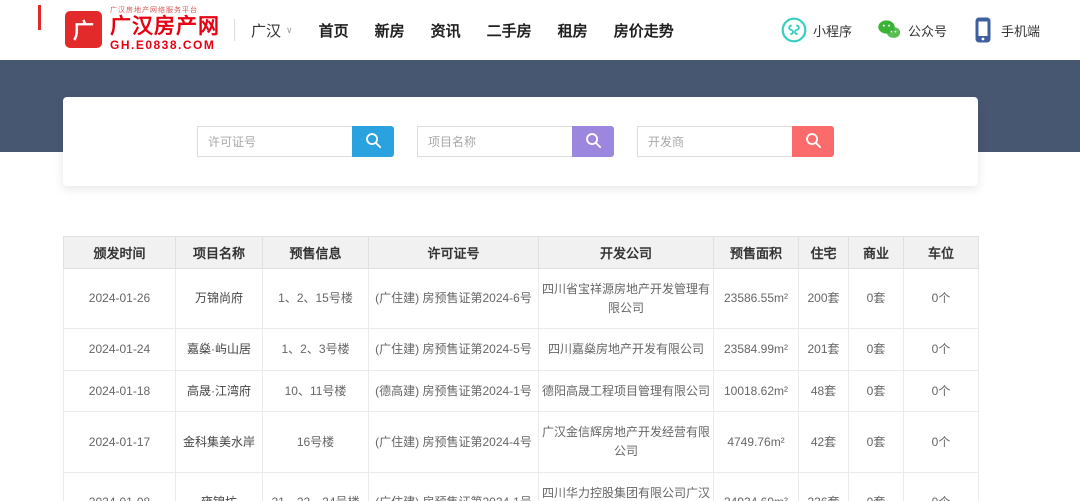  I want to click on nav-item-home: 首页, so click(334, 30).